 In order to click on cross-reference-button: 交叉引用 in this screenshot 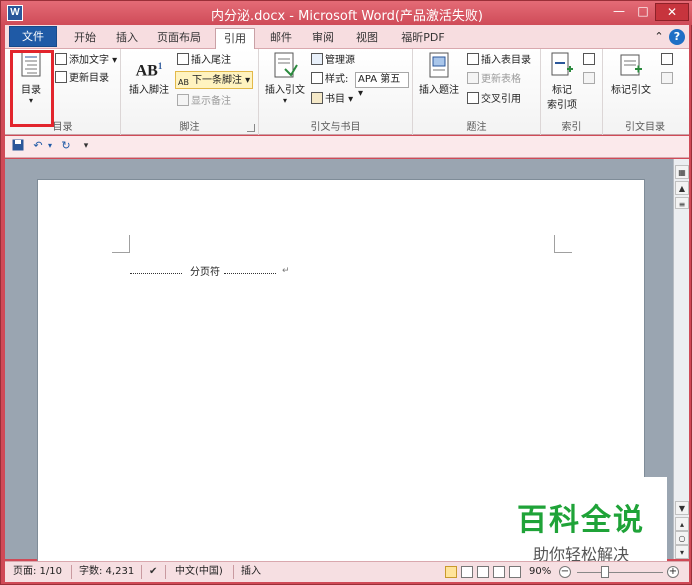, I will do `click(494, 100)`.